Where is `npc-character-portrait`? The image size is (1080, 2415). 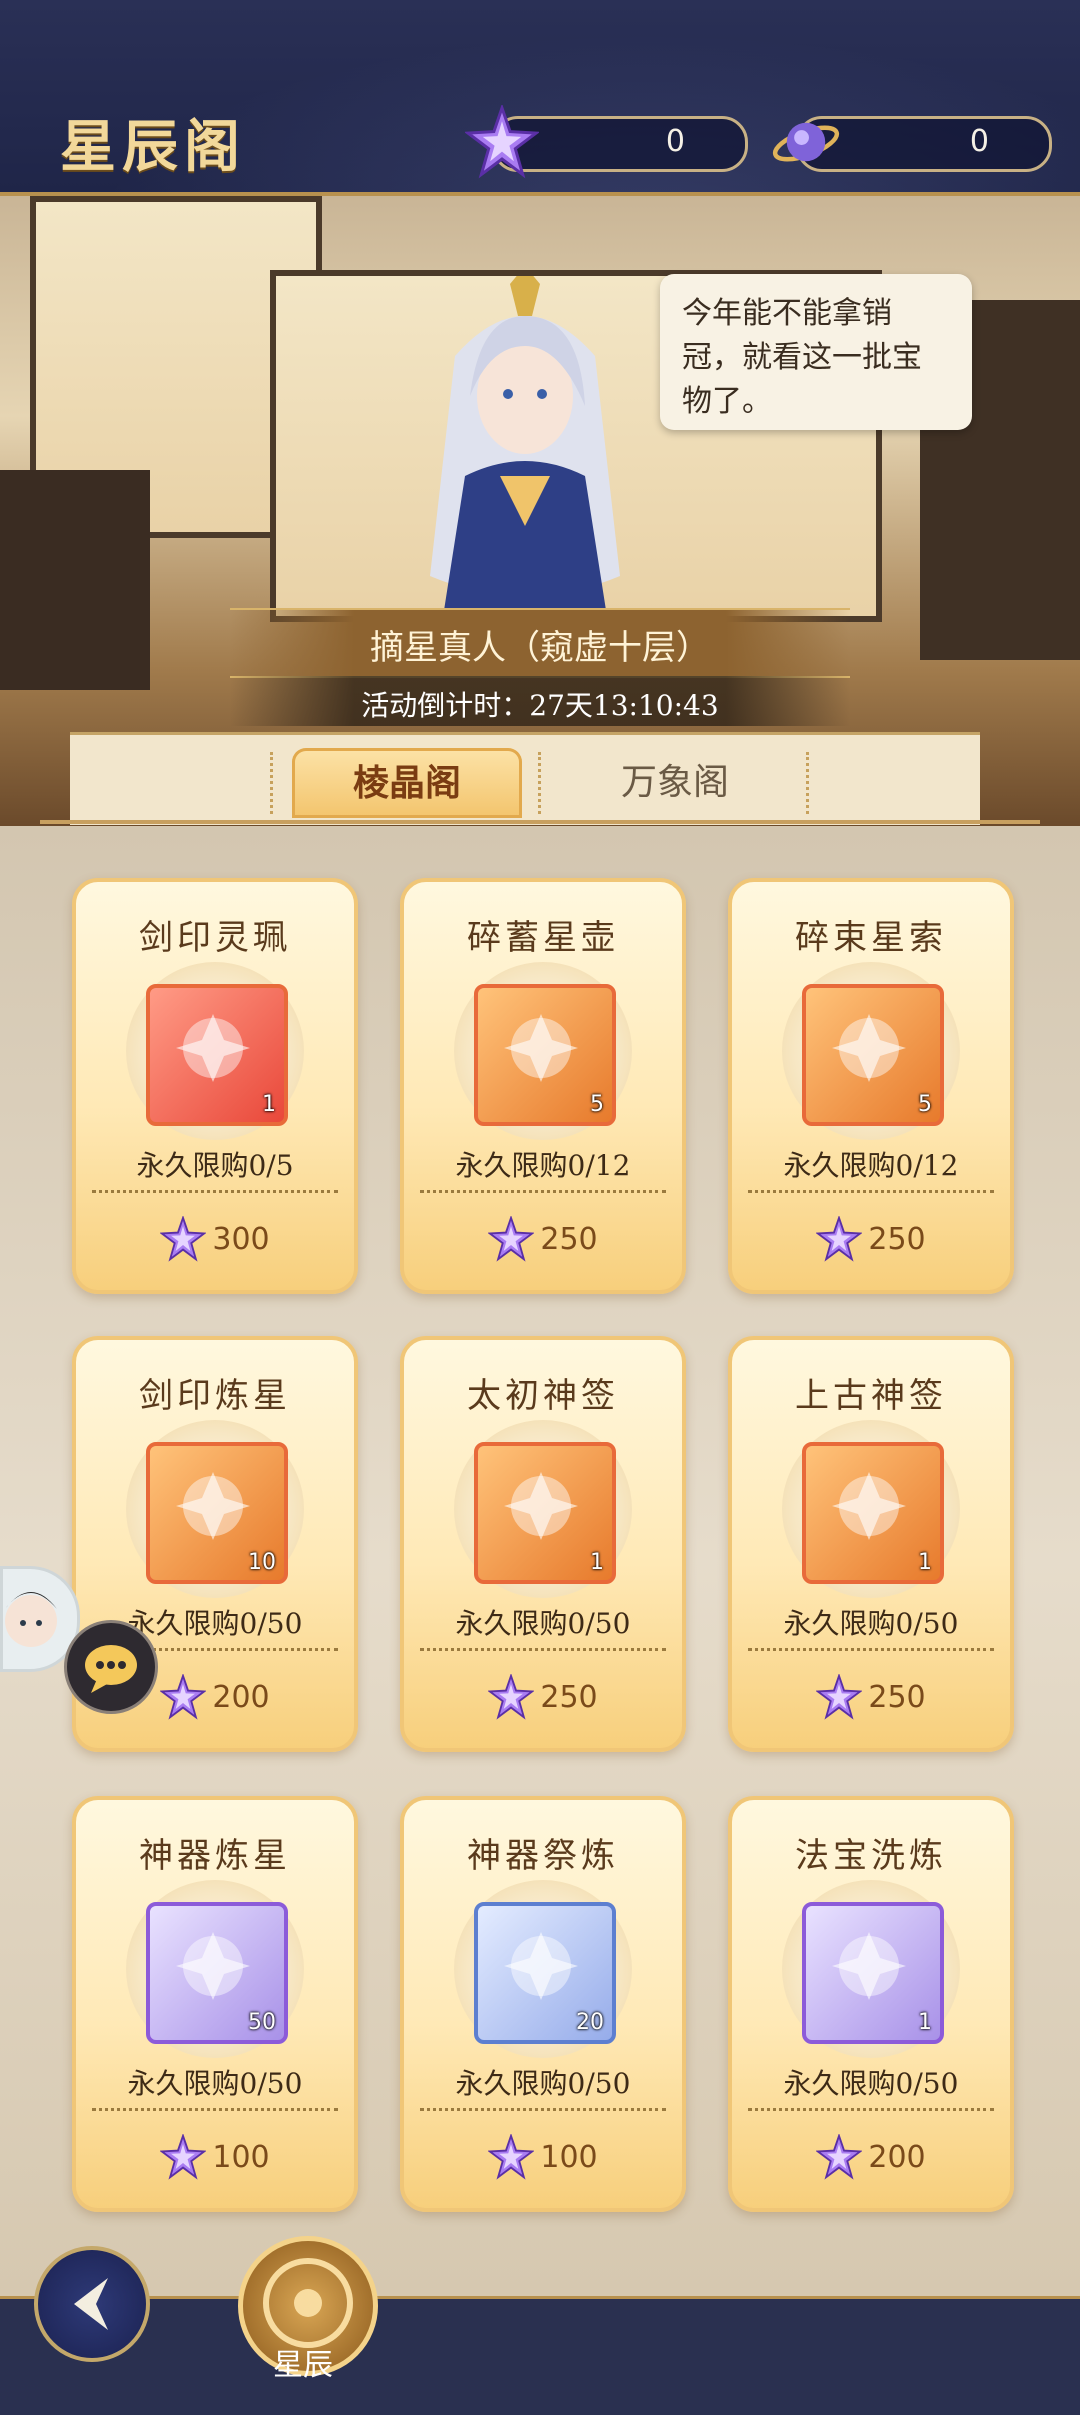
npc-character-portrait is located at coordinates (525, 456).